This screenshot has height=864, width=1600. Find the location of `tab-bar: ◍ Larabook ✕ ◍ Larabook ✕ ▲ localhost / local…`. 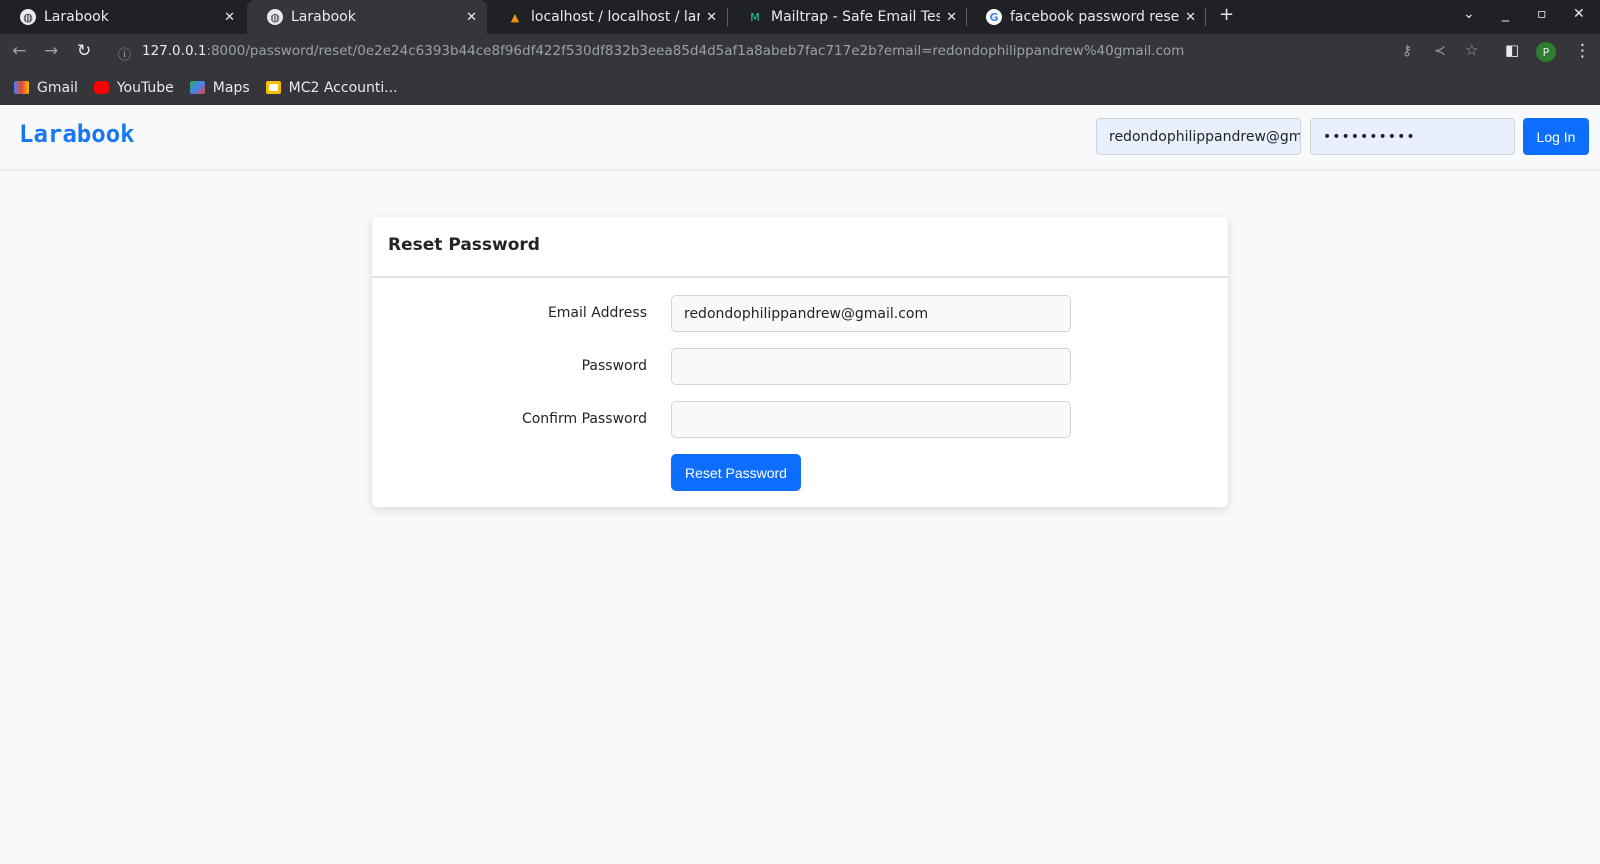

tab-bar: ◍ Larabook ✕ ◍ Larabook ✕ ▲ localhost / local… is located at coordinates (800, 17).